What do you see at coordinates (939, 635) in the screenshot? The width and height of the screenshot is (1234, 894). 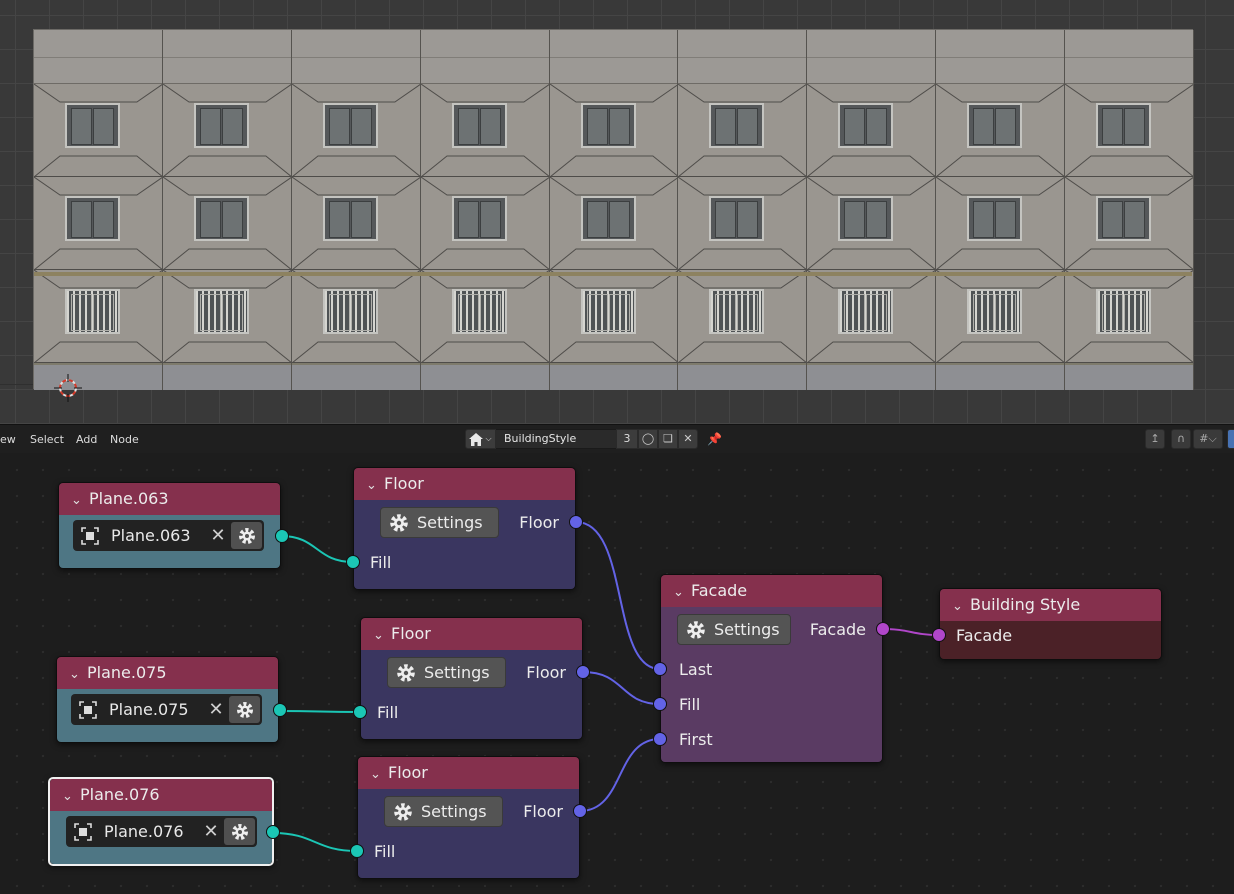 I see `facade-input-socket` at bounding box center [939, 635].